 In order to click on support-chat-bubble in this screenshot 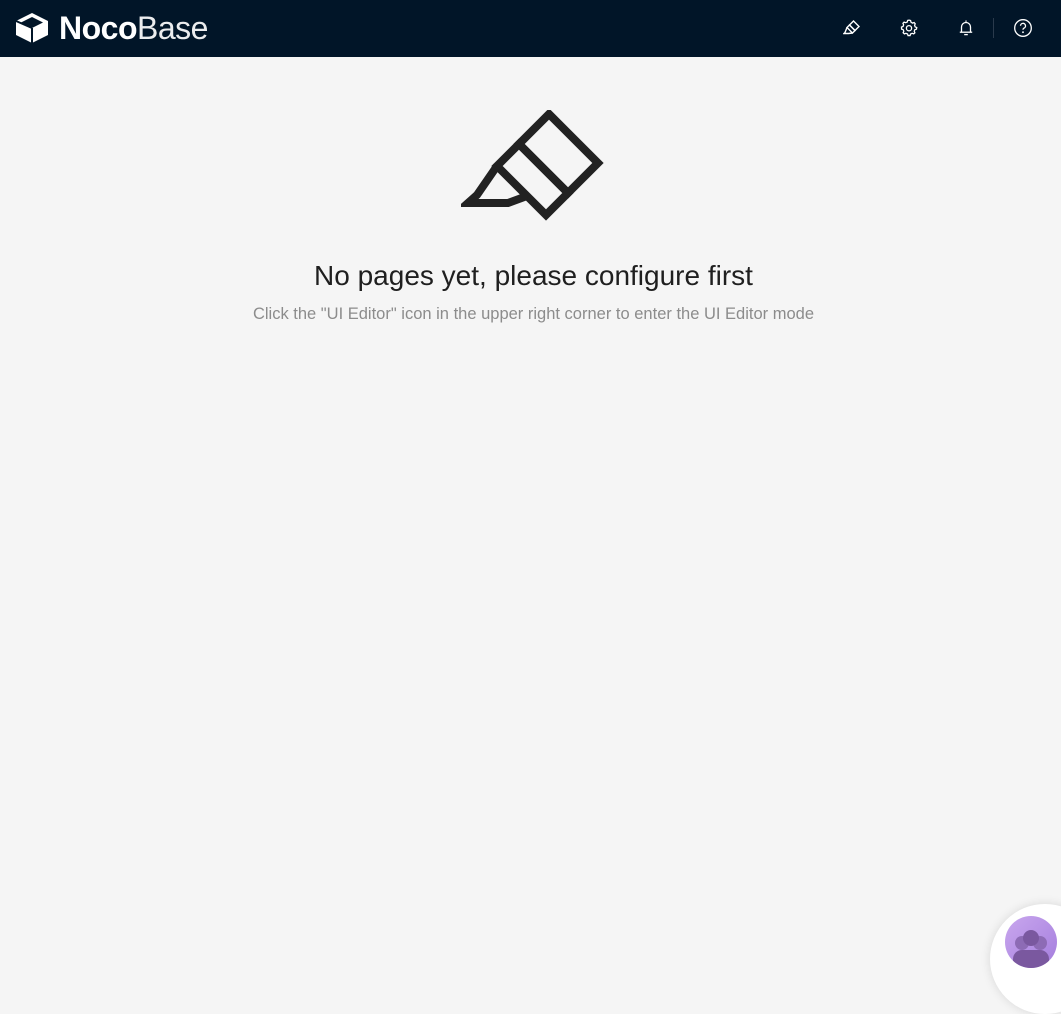, I will do `click(1025, 959)`.